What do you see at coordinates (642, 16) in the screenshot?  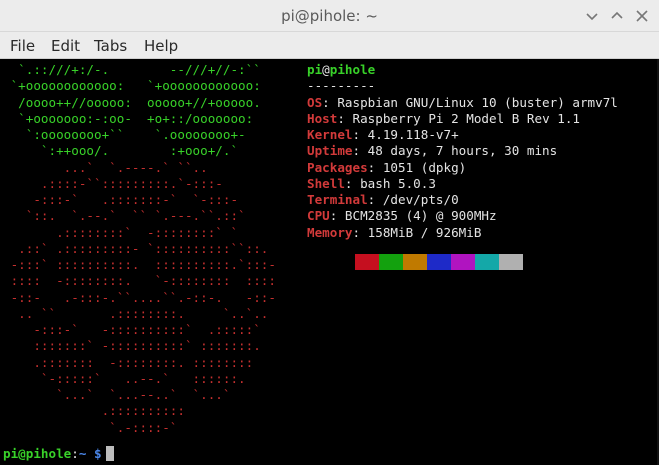 I see `close-icon` at bounding box center [642, 16].